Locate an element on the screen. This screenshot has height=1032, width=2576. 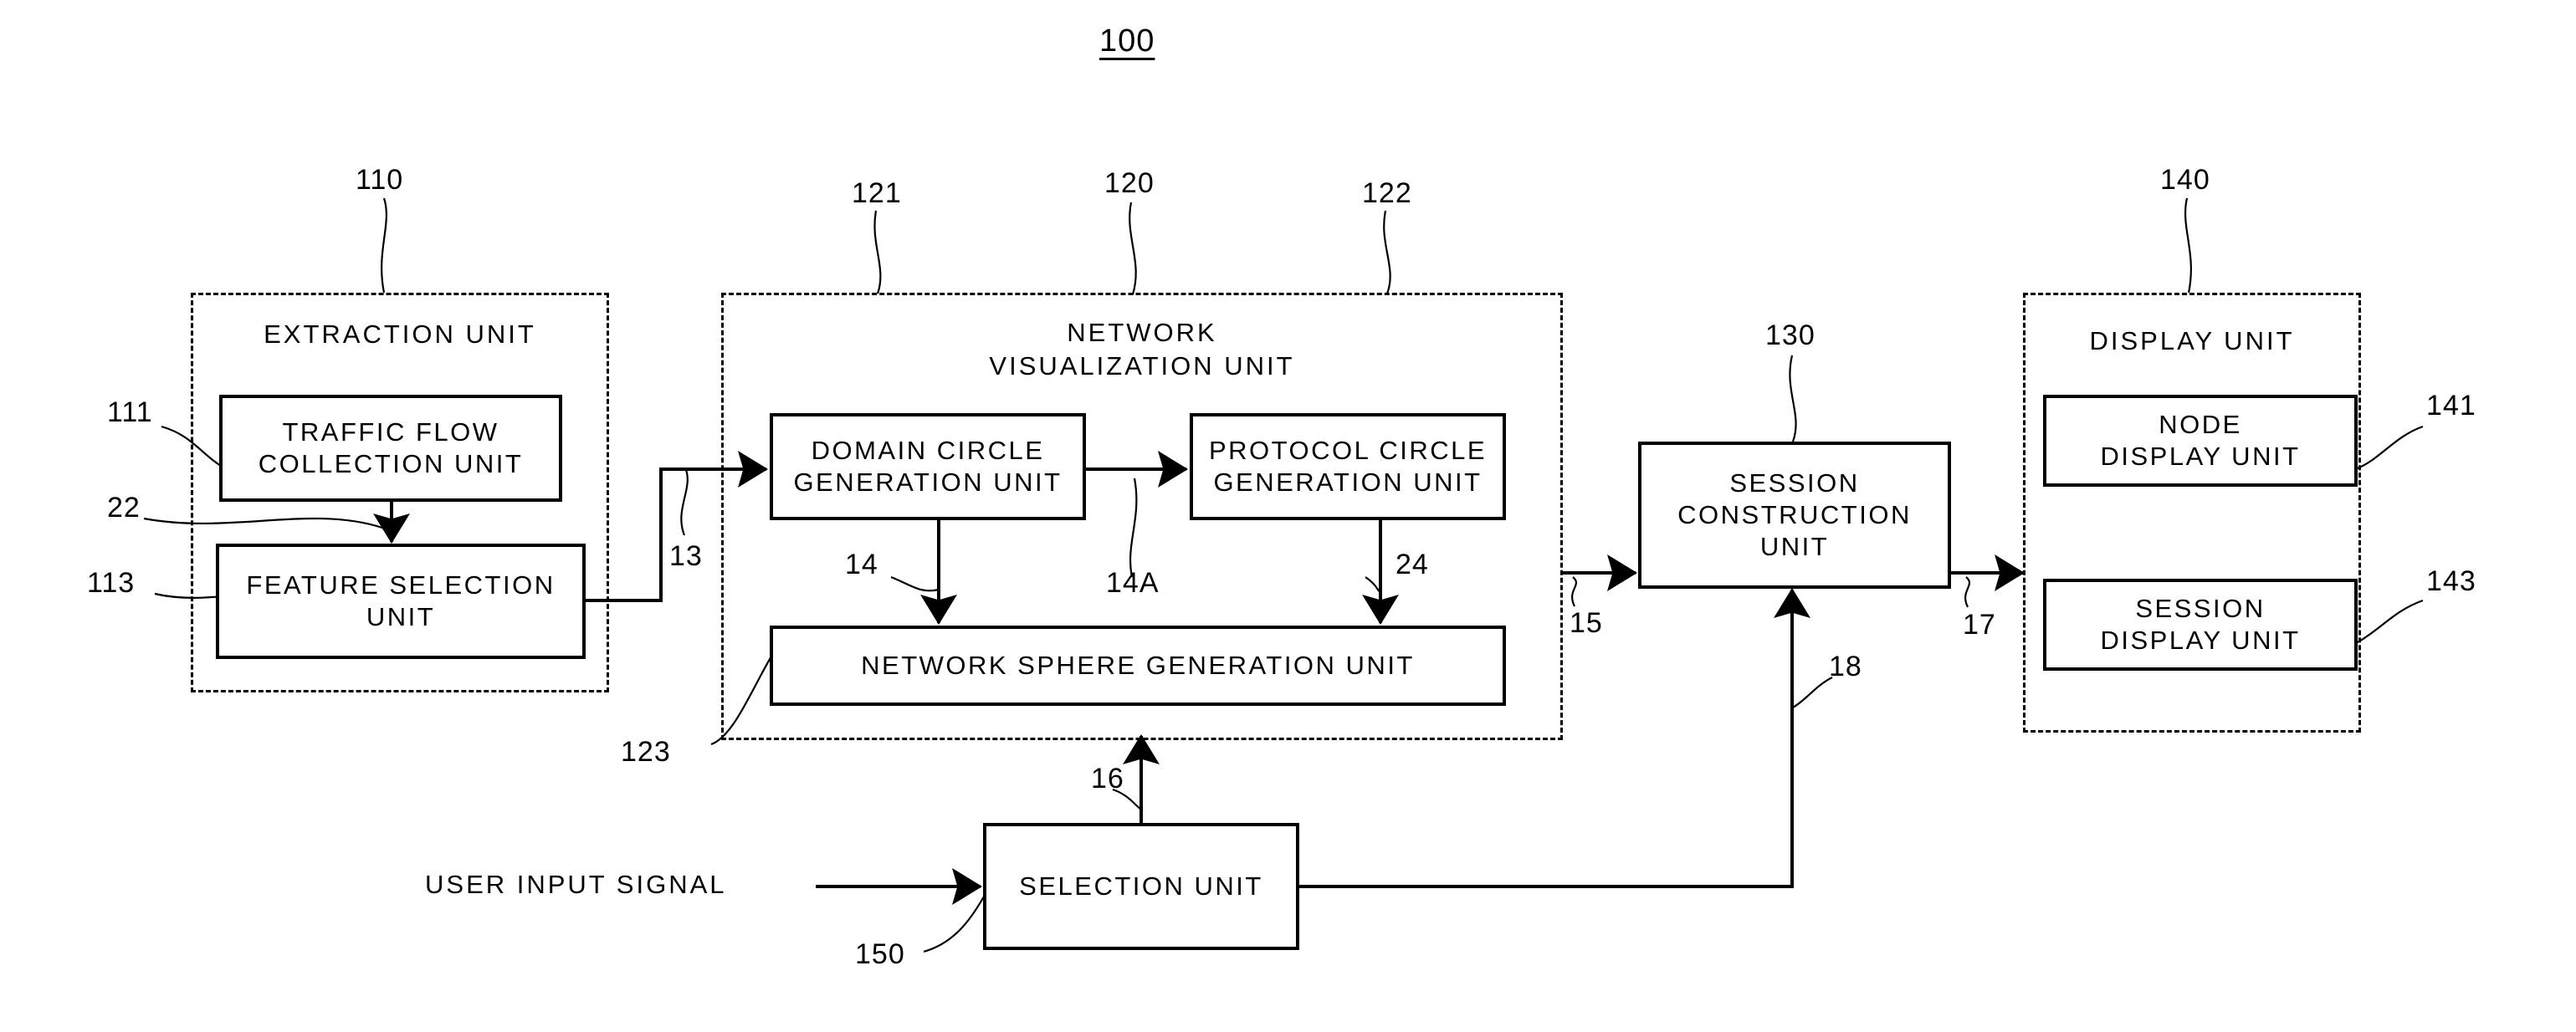
reference-24: 24 is located at coordinates (1413, 564).